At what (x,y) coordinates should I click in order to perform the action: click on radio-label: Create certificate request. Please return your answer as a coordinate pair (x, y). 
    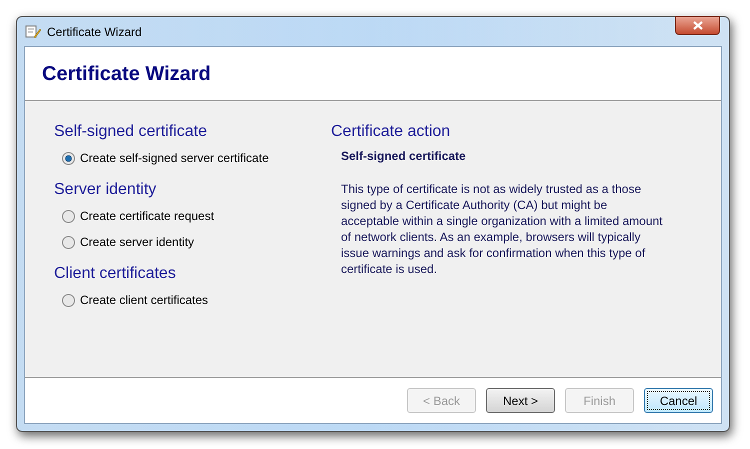
    Looking at the image, I should click on (147, 216).